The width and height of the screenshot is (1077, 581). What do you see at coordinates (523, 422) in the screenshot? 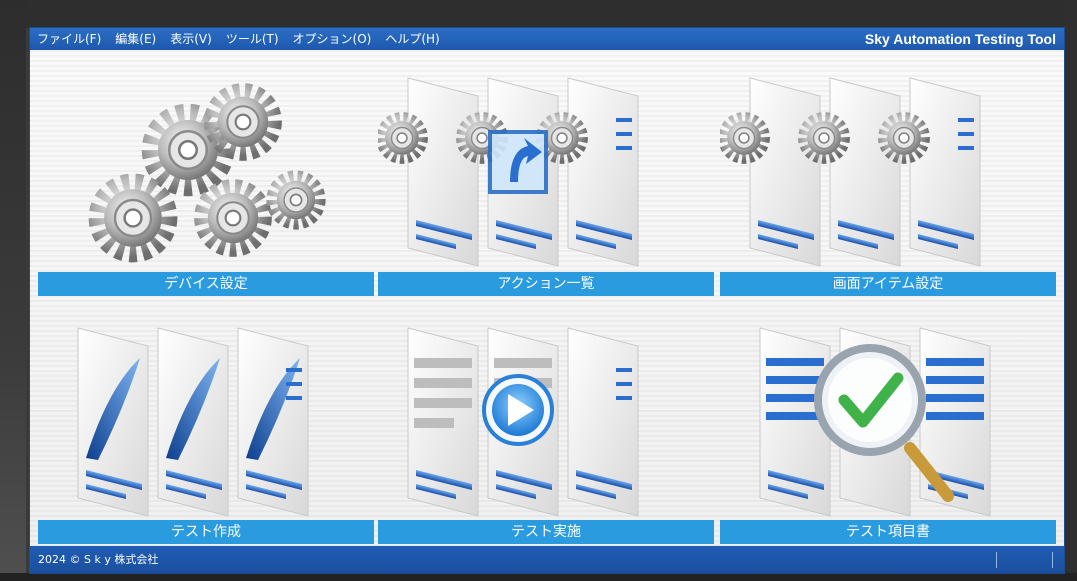
I see `test-run-icon` at bounding box center [523, 422].